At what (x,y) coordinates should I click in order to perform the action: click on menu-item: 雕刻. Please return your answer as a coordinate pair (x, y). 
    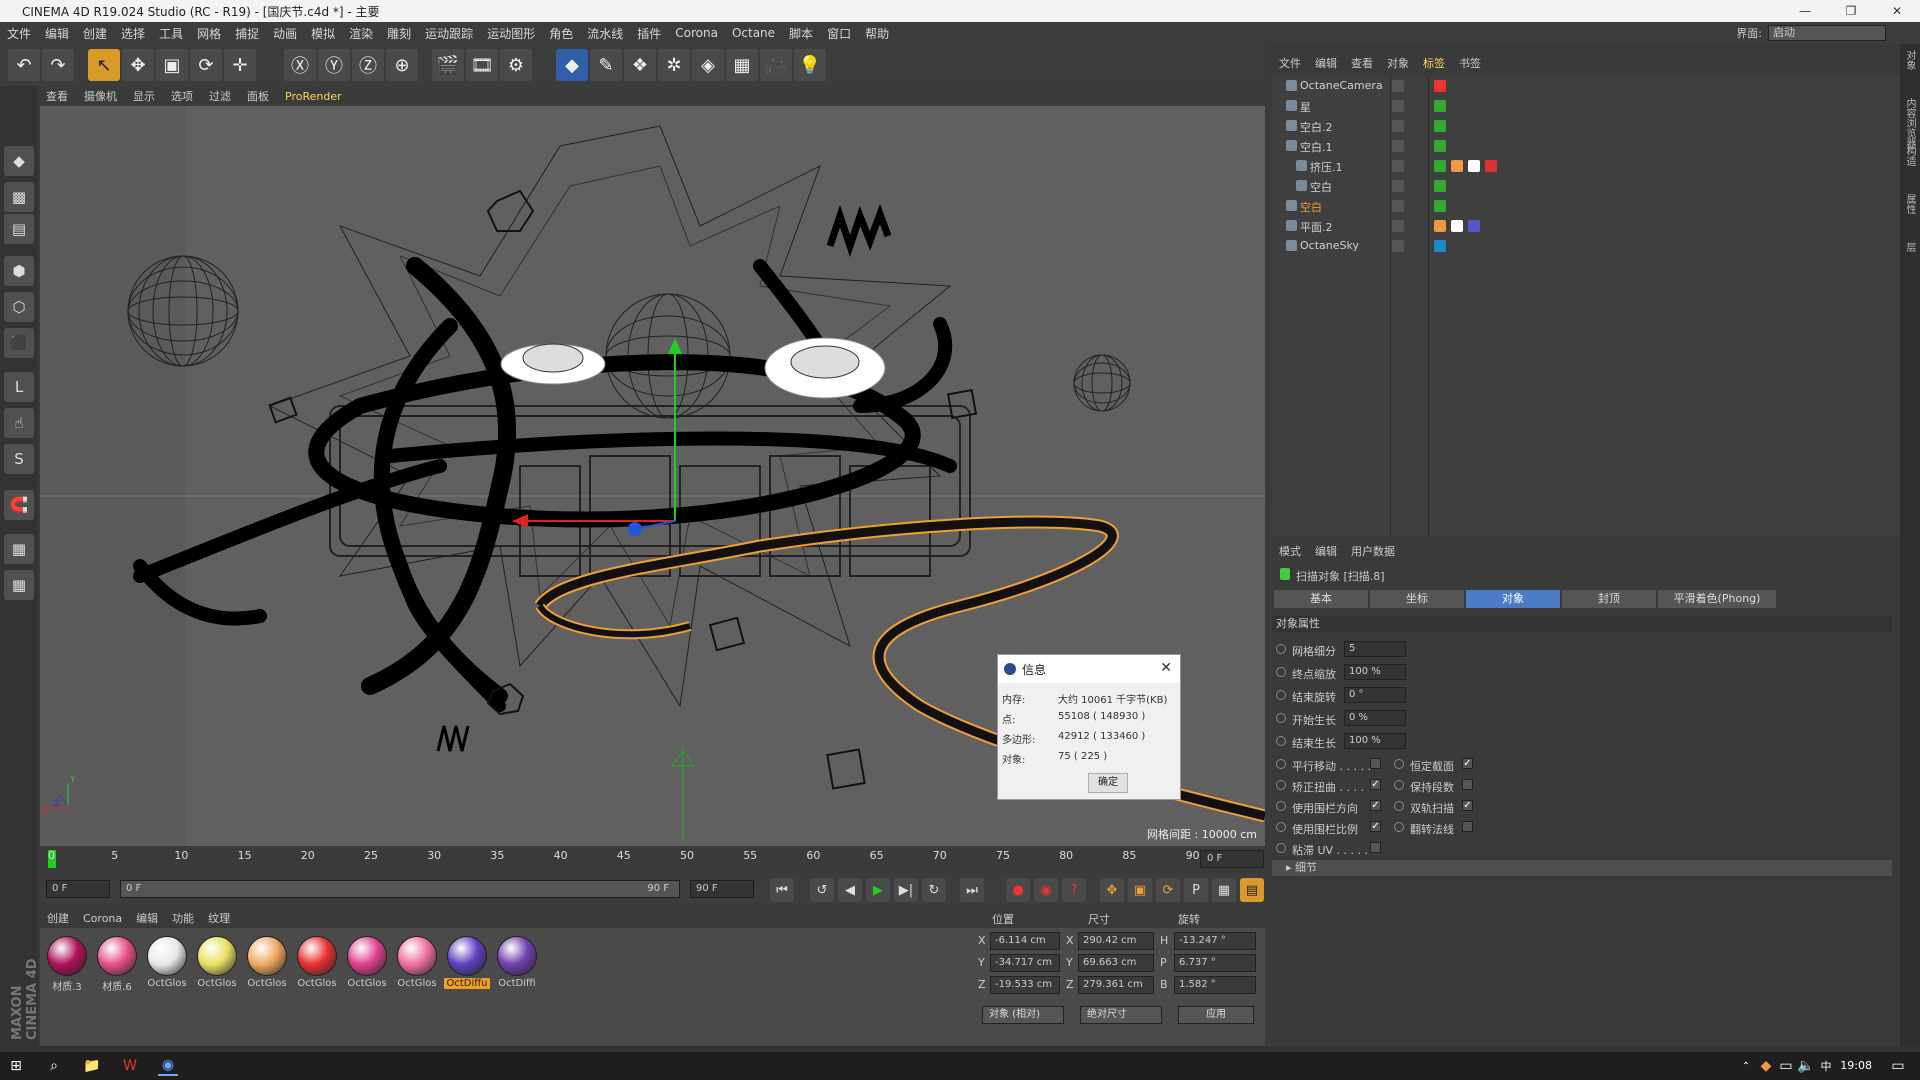
    Looking at the image, I should click on (399, 33).